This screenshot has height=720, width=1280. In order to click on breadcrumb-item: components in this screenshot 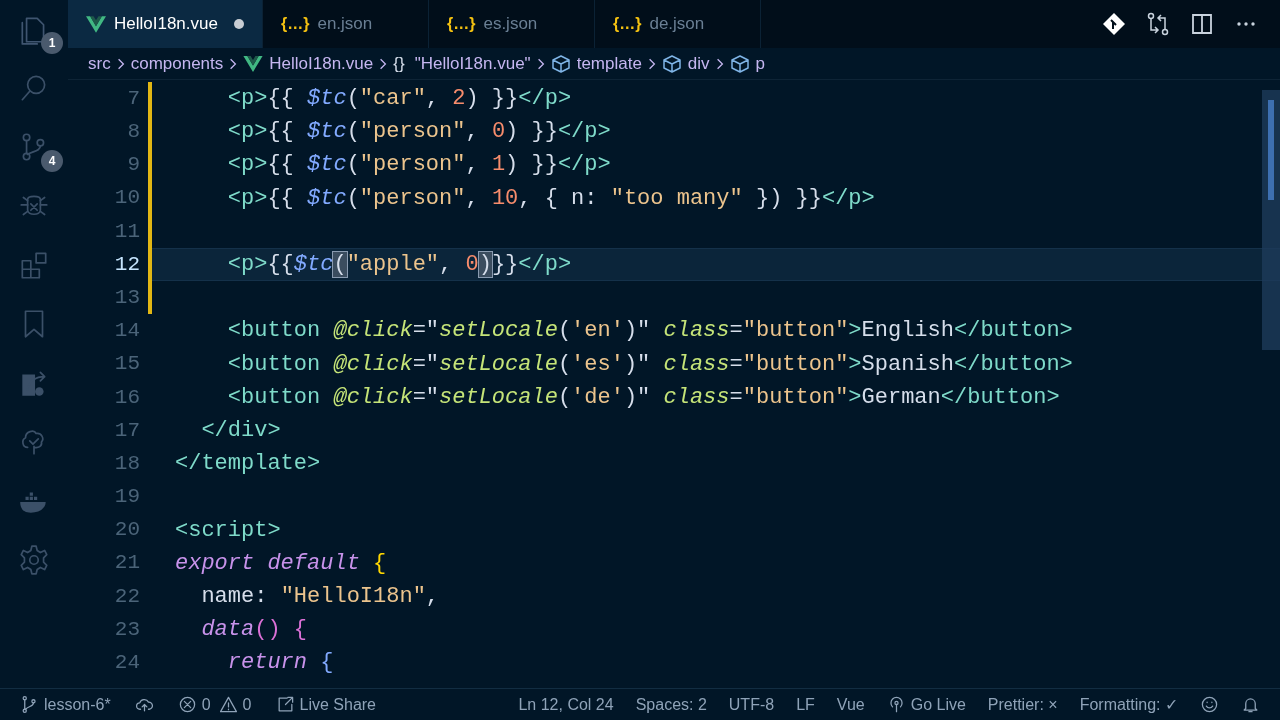, I will do `click(177, 63)`.